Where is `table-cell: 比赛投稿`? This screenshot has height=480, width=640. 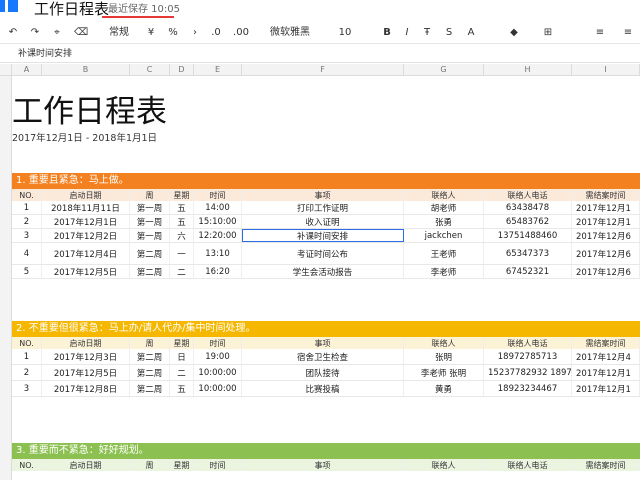 table-cell: 比赛投稿 is located at coordinates (323, 388).